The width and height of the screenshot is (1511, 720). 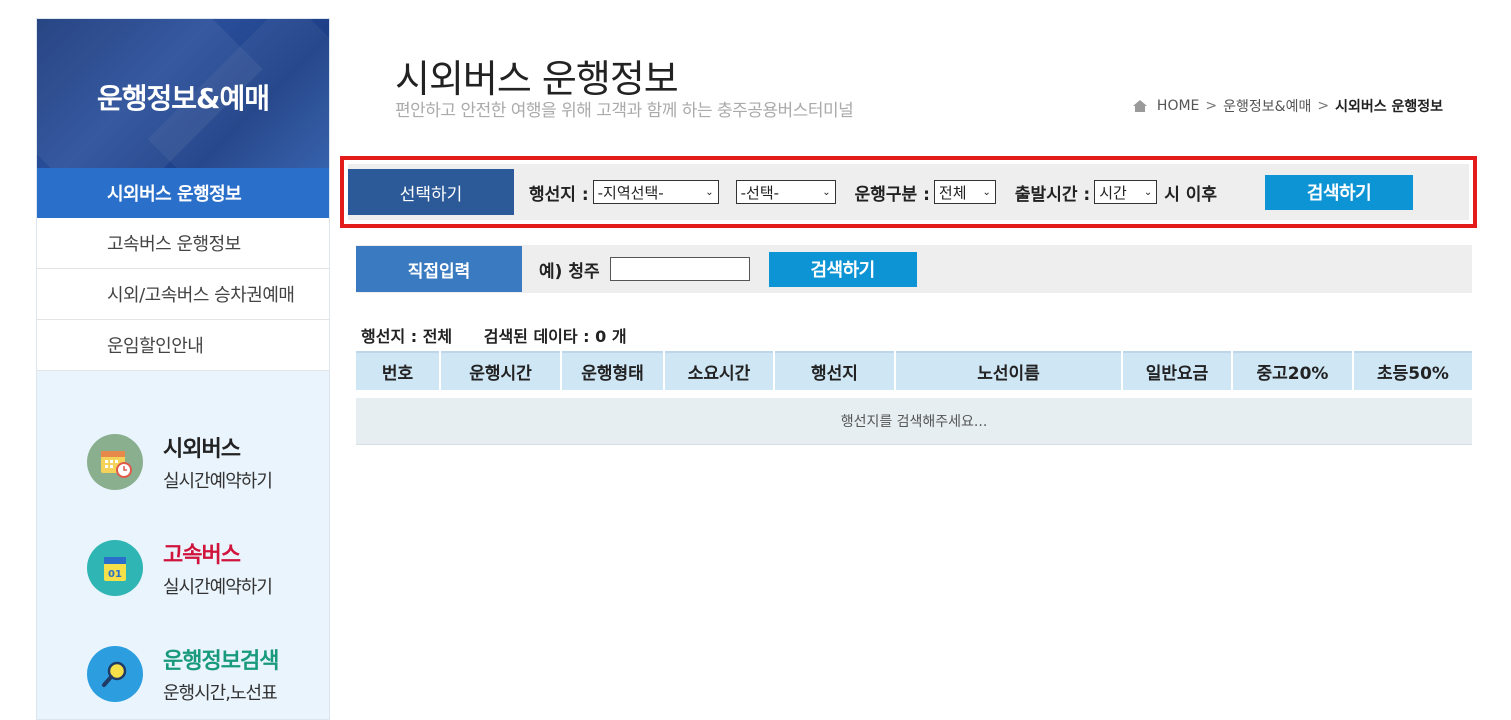 What do you see at coordinates (183, 193) in the screenshot?
I see `sidebar-item-intercity-info: 시외버스 운행정보` at bounding box center [183, 193].